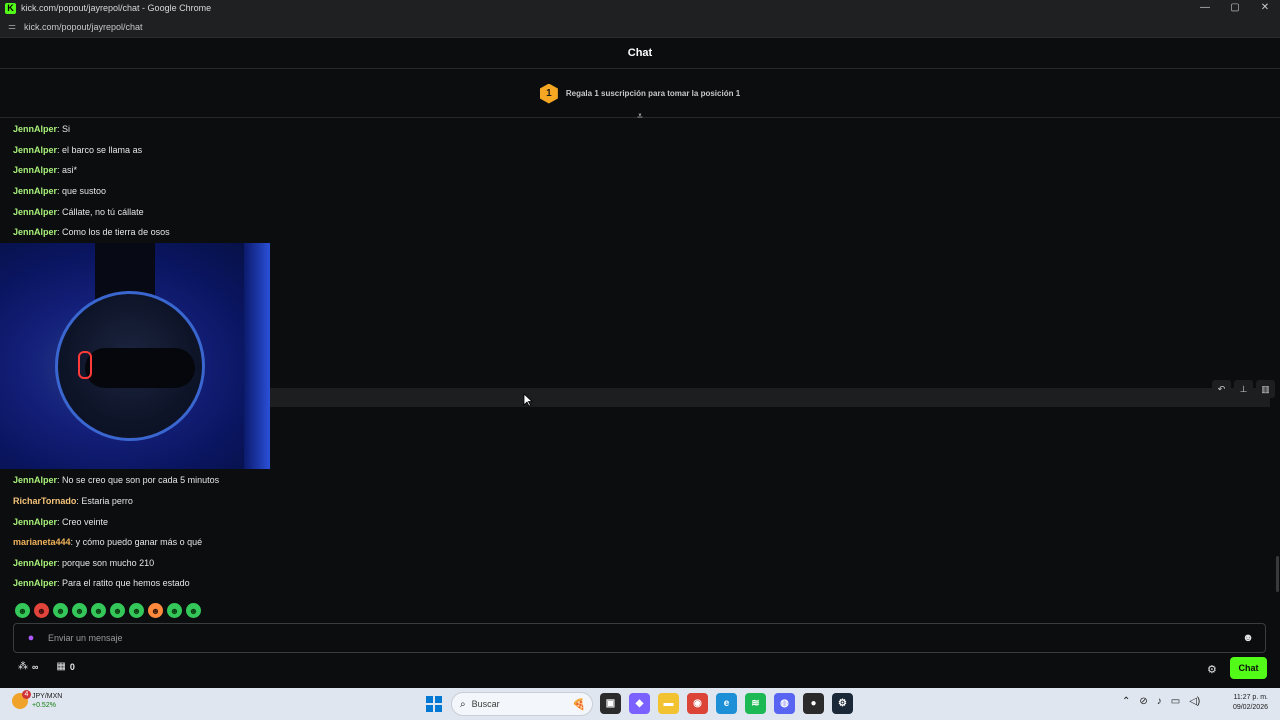 The width and height of the screenshot is (1280, 720). I want to click on delete-icon: ▥, so click(1265, 389).